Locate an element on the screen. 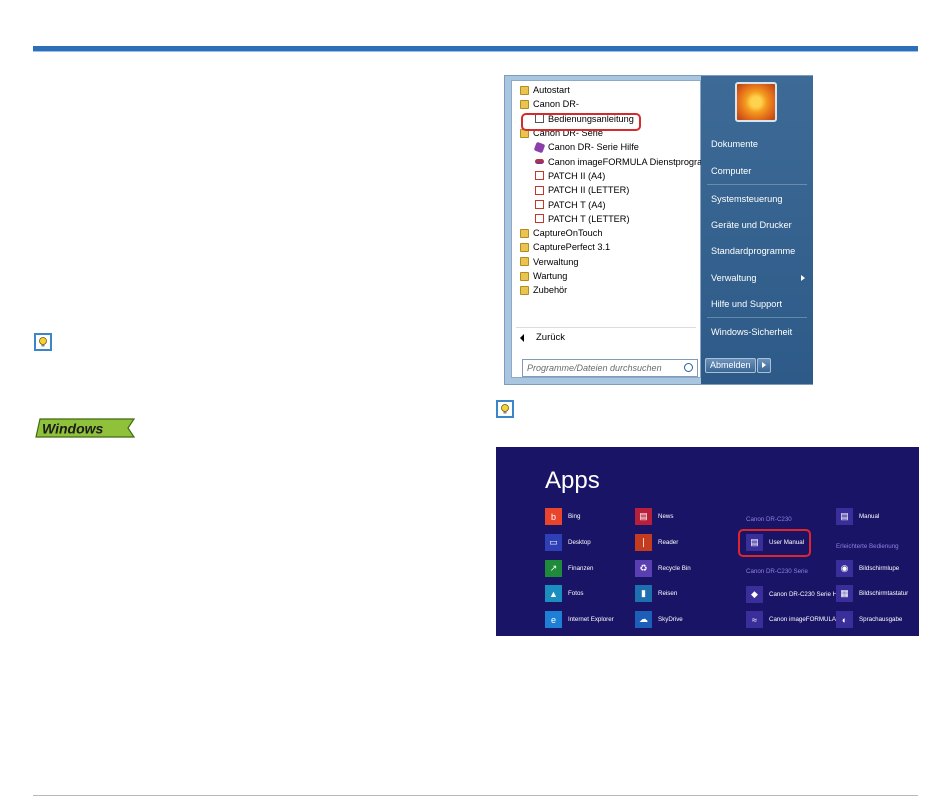 This screenshot has height=803, width=950. app-tile-internet-explorer: e Internet Explorer is located at coordinates (579, 619).